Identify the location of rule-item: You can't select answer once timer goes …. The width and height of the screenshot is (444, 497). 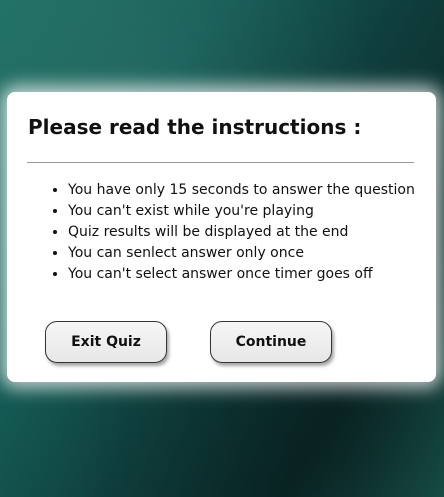
(241, 274).